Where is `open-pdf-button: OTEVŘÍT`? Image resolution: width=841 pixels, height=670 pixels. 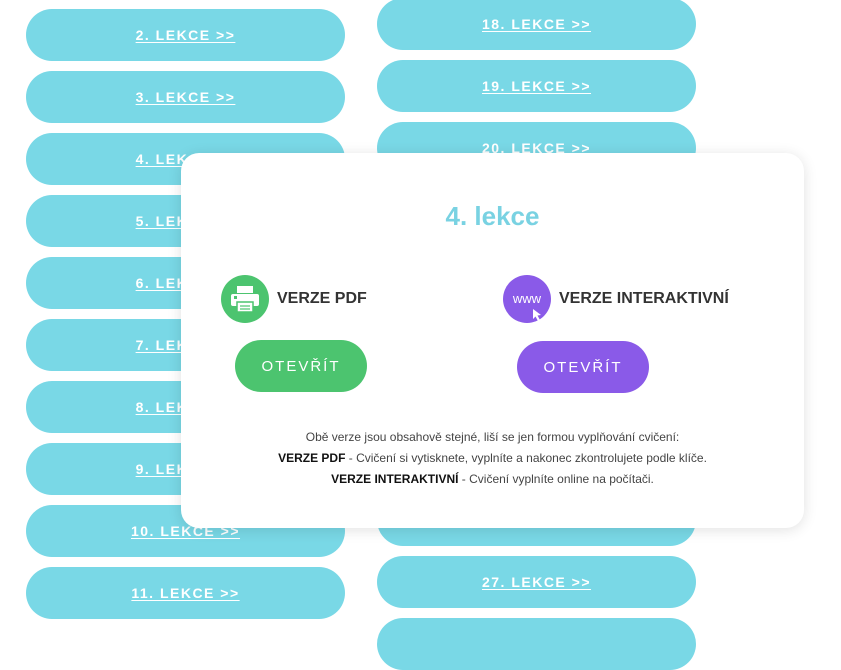 open-pdf-button: OTEVŘÍT is located at coordinates (301, 366).